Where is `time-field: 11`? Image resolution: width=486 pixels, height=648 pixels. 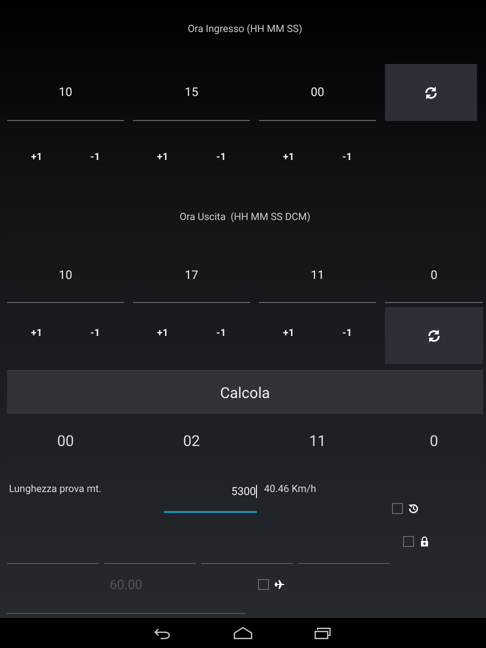
time-field: 11 is located at coordinates (317, 275).